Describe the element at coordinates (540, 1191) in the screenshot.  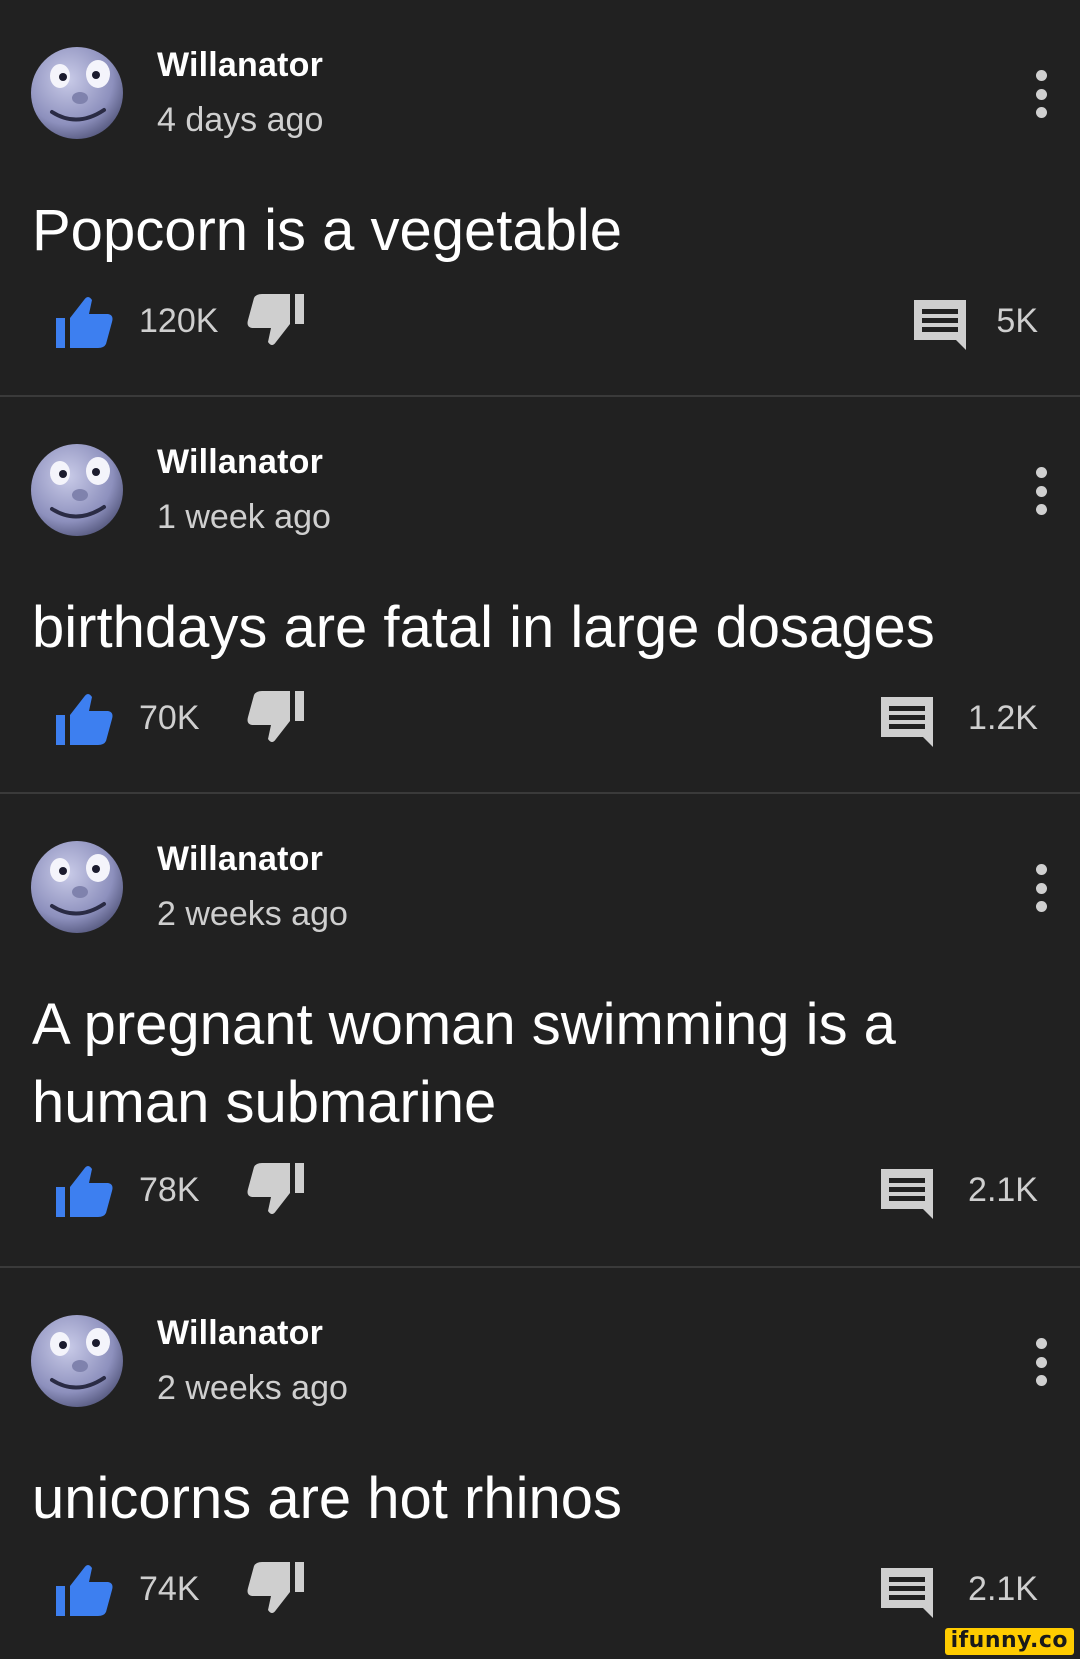
I see `comment-actions: 78K 2.1K` at that location.